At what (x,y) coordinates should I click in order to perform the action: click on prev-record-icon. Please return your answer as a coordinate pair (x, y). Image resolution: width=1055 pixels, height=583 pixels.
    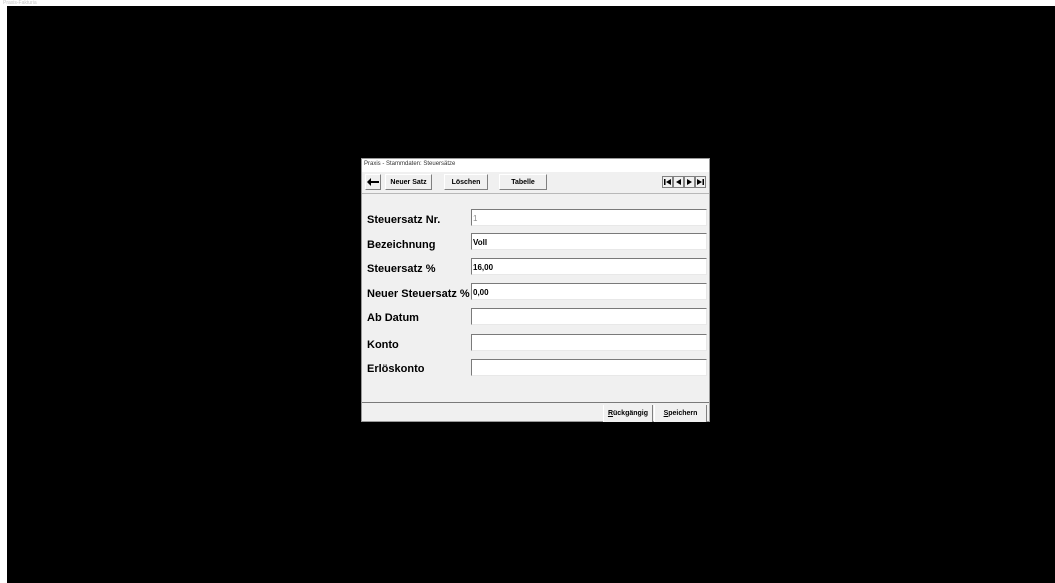
    Looking at the image, I should click on (678, 182).